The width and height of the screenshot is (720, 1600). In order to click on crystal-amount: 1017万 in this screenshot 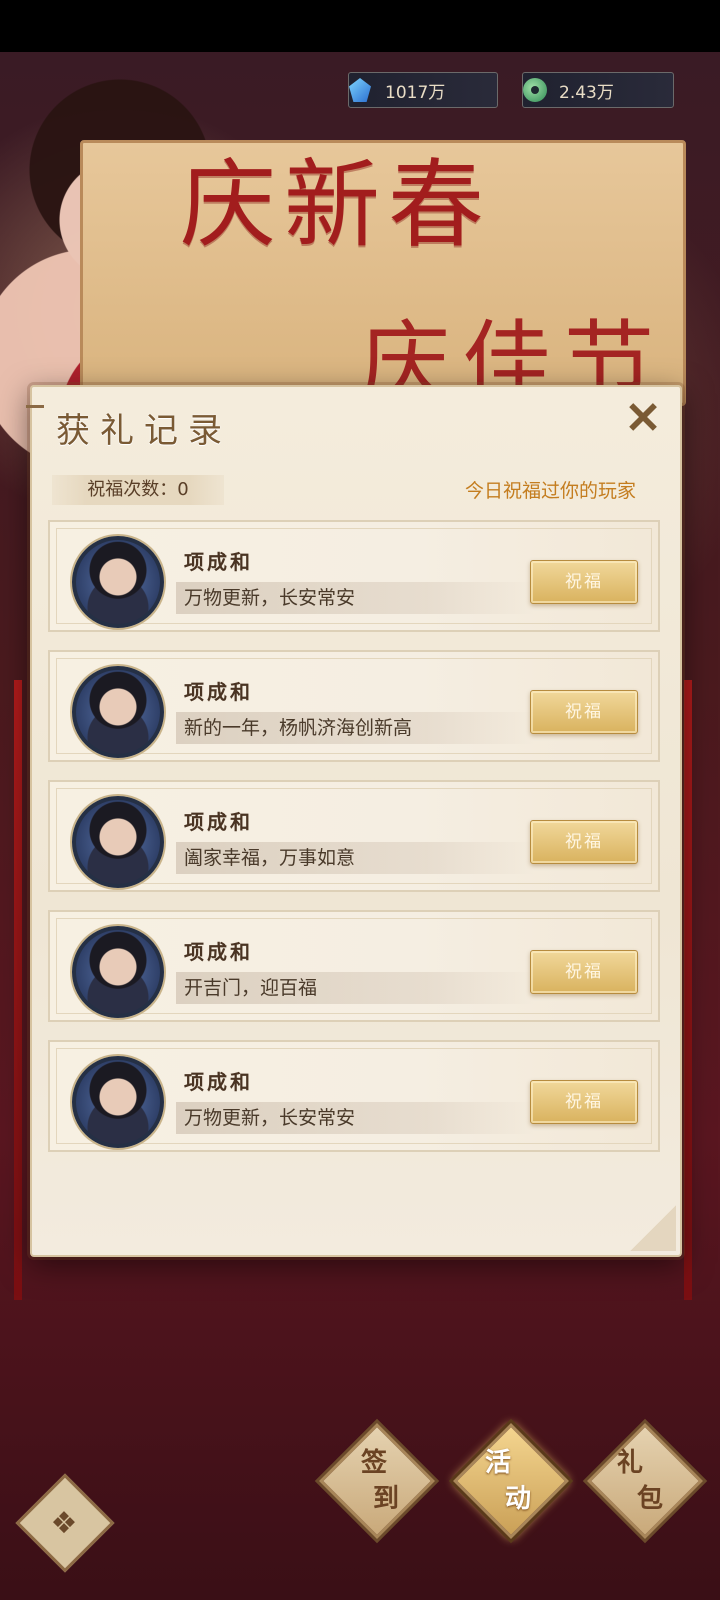, I will do `click(415, 92)`.